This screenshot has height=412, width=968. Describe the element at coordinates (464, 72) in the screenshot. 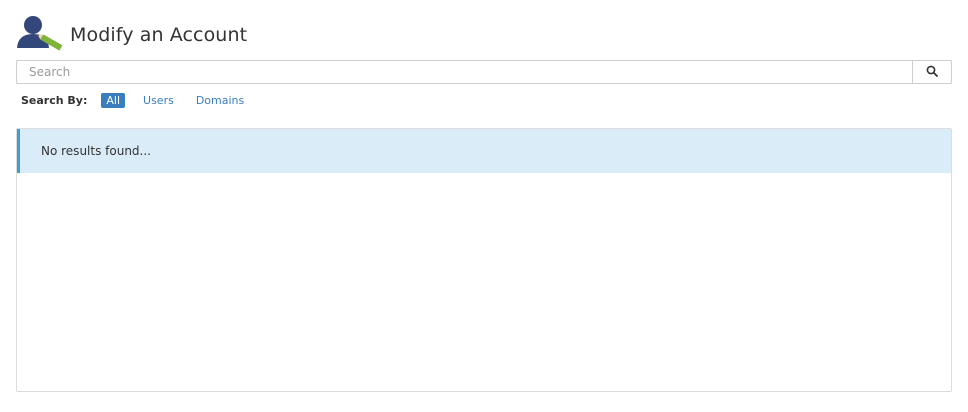

I see `search-input` at that location.